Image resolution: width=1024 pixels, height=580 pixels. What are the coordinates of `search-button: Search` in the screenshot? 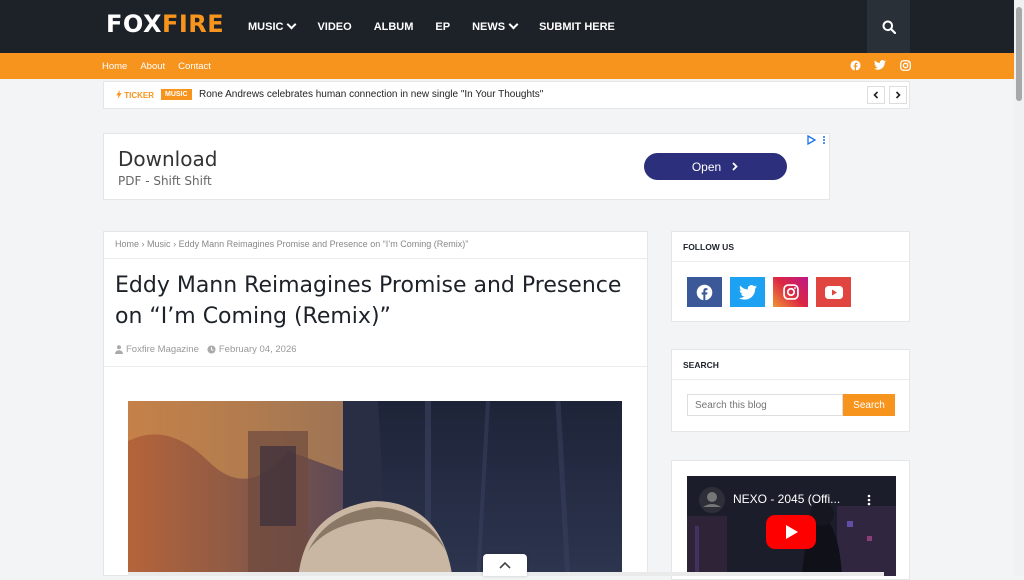 It's located at (869, 405).